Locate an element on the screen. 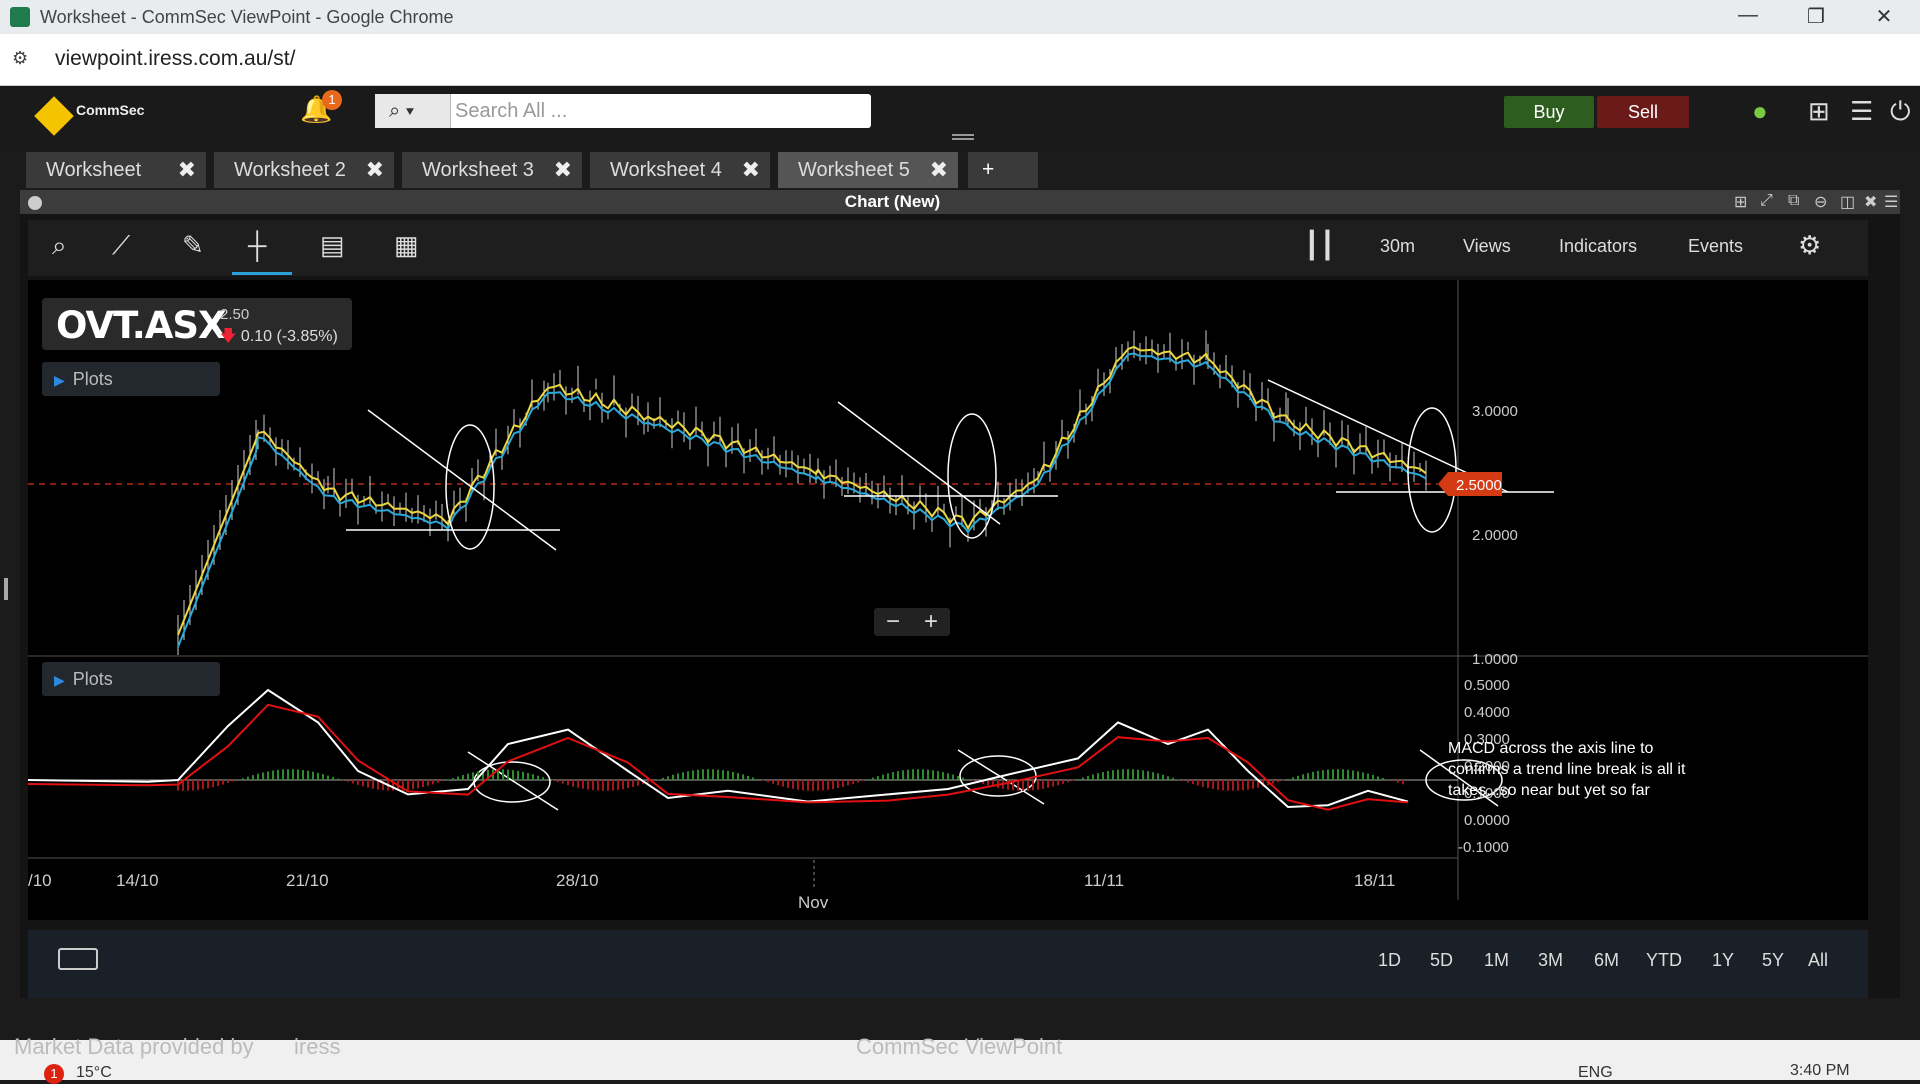  add-widget-icon: ⊞ is located at coordinates (1819, 111).